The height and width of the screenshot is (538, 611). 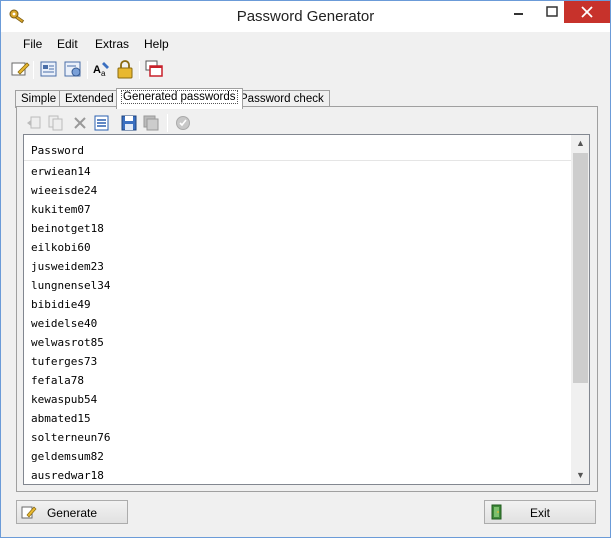 I want to click on column-header-password: Password, so click(x=297, y=148).